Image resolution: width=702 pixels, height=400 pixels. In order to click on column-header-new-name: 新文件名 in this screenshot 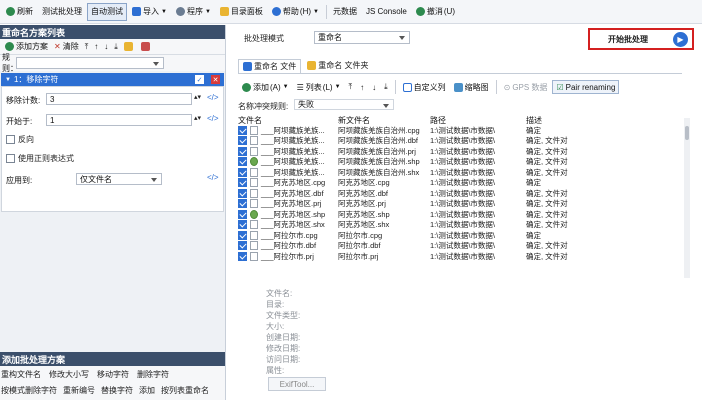, I will do `click(384, 120)`.